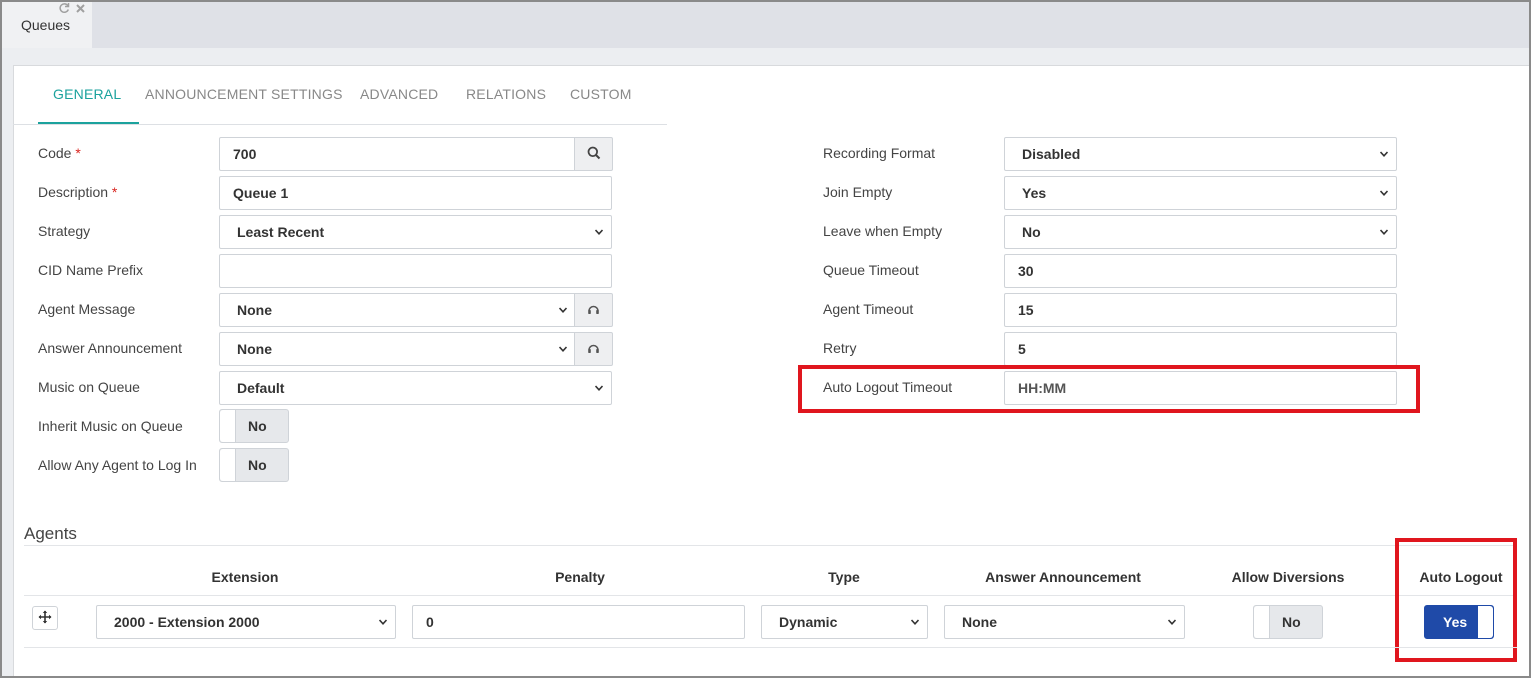 Image resolution: width=1531 pixels, height=678 pixels. I want to click on active-tab-indicator, so click(88, 123).